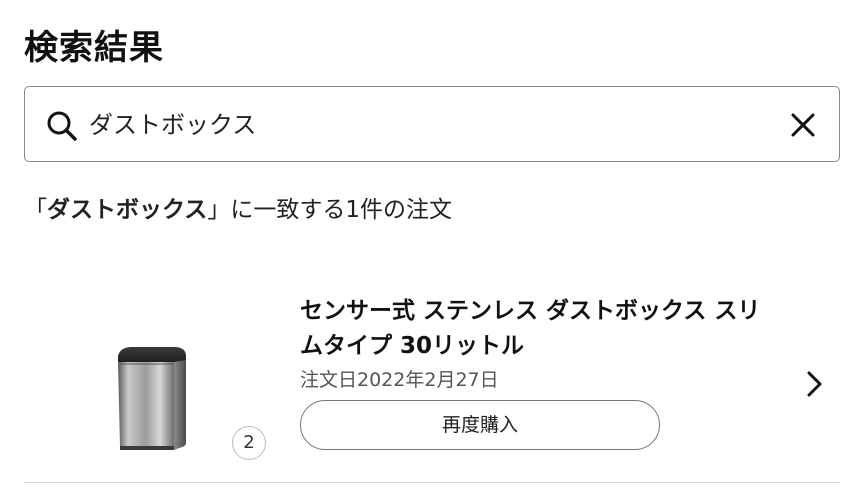 Image resolution: width=864 pixels, height=496 pixels. What do you see at coordinates (432, 482) in the screenshot?
I see `divider` at bounding box center [432, 482].